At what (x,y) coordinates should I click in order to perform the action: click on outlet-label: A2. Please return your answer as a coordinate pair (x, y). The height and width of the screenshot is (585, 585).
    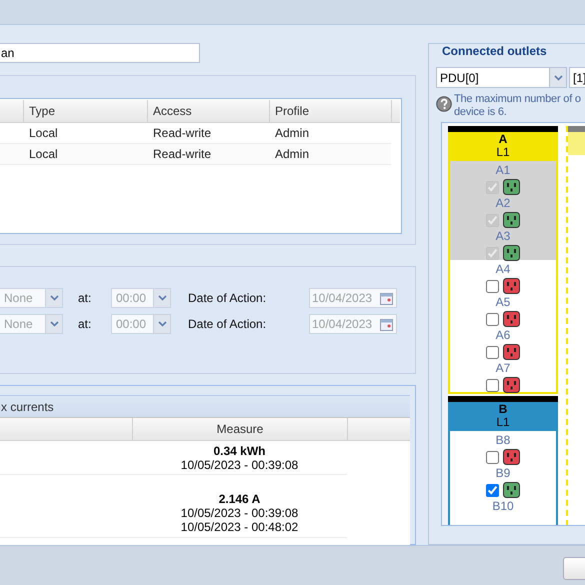
    Looking at the image, I should click on (503, 203).